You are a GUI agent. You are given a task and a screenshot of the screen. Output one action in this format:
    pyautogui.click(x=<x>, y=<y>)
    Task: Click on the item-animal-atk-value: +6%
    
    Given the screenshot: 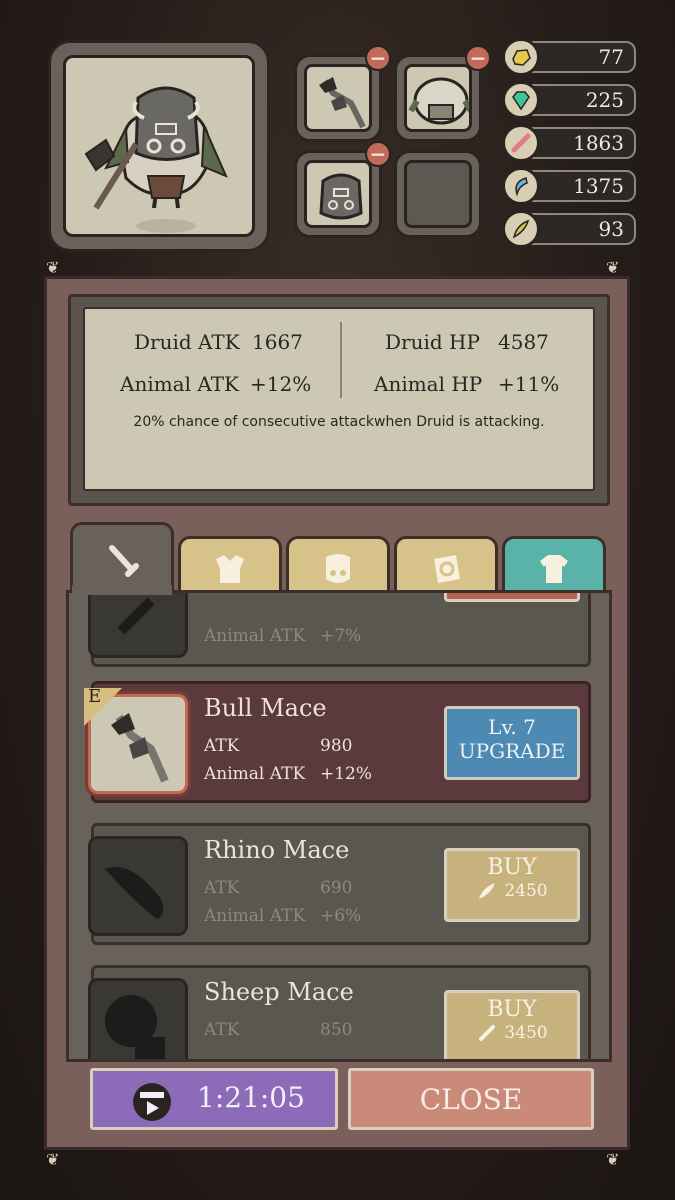 What is the action you would take?
    pyautogui.click(x=341, y=916)
    